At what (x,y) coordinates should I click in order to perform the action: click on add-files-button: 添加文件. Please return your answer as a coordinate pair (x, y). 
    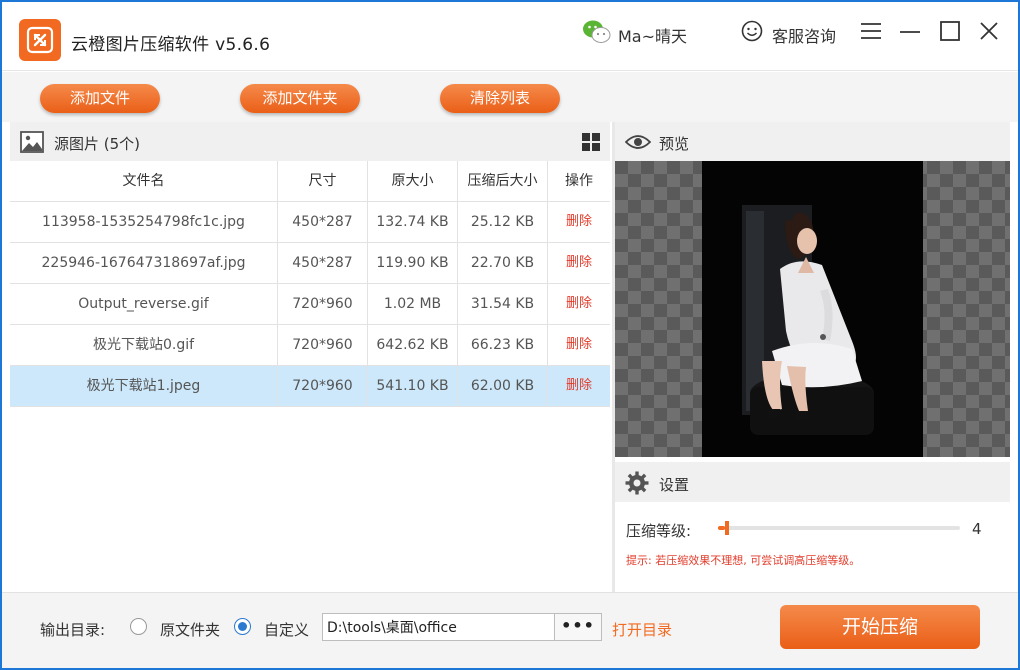
    Looking at the image, I should click on (100, 98).